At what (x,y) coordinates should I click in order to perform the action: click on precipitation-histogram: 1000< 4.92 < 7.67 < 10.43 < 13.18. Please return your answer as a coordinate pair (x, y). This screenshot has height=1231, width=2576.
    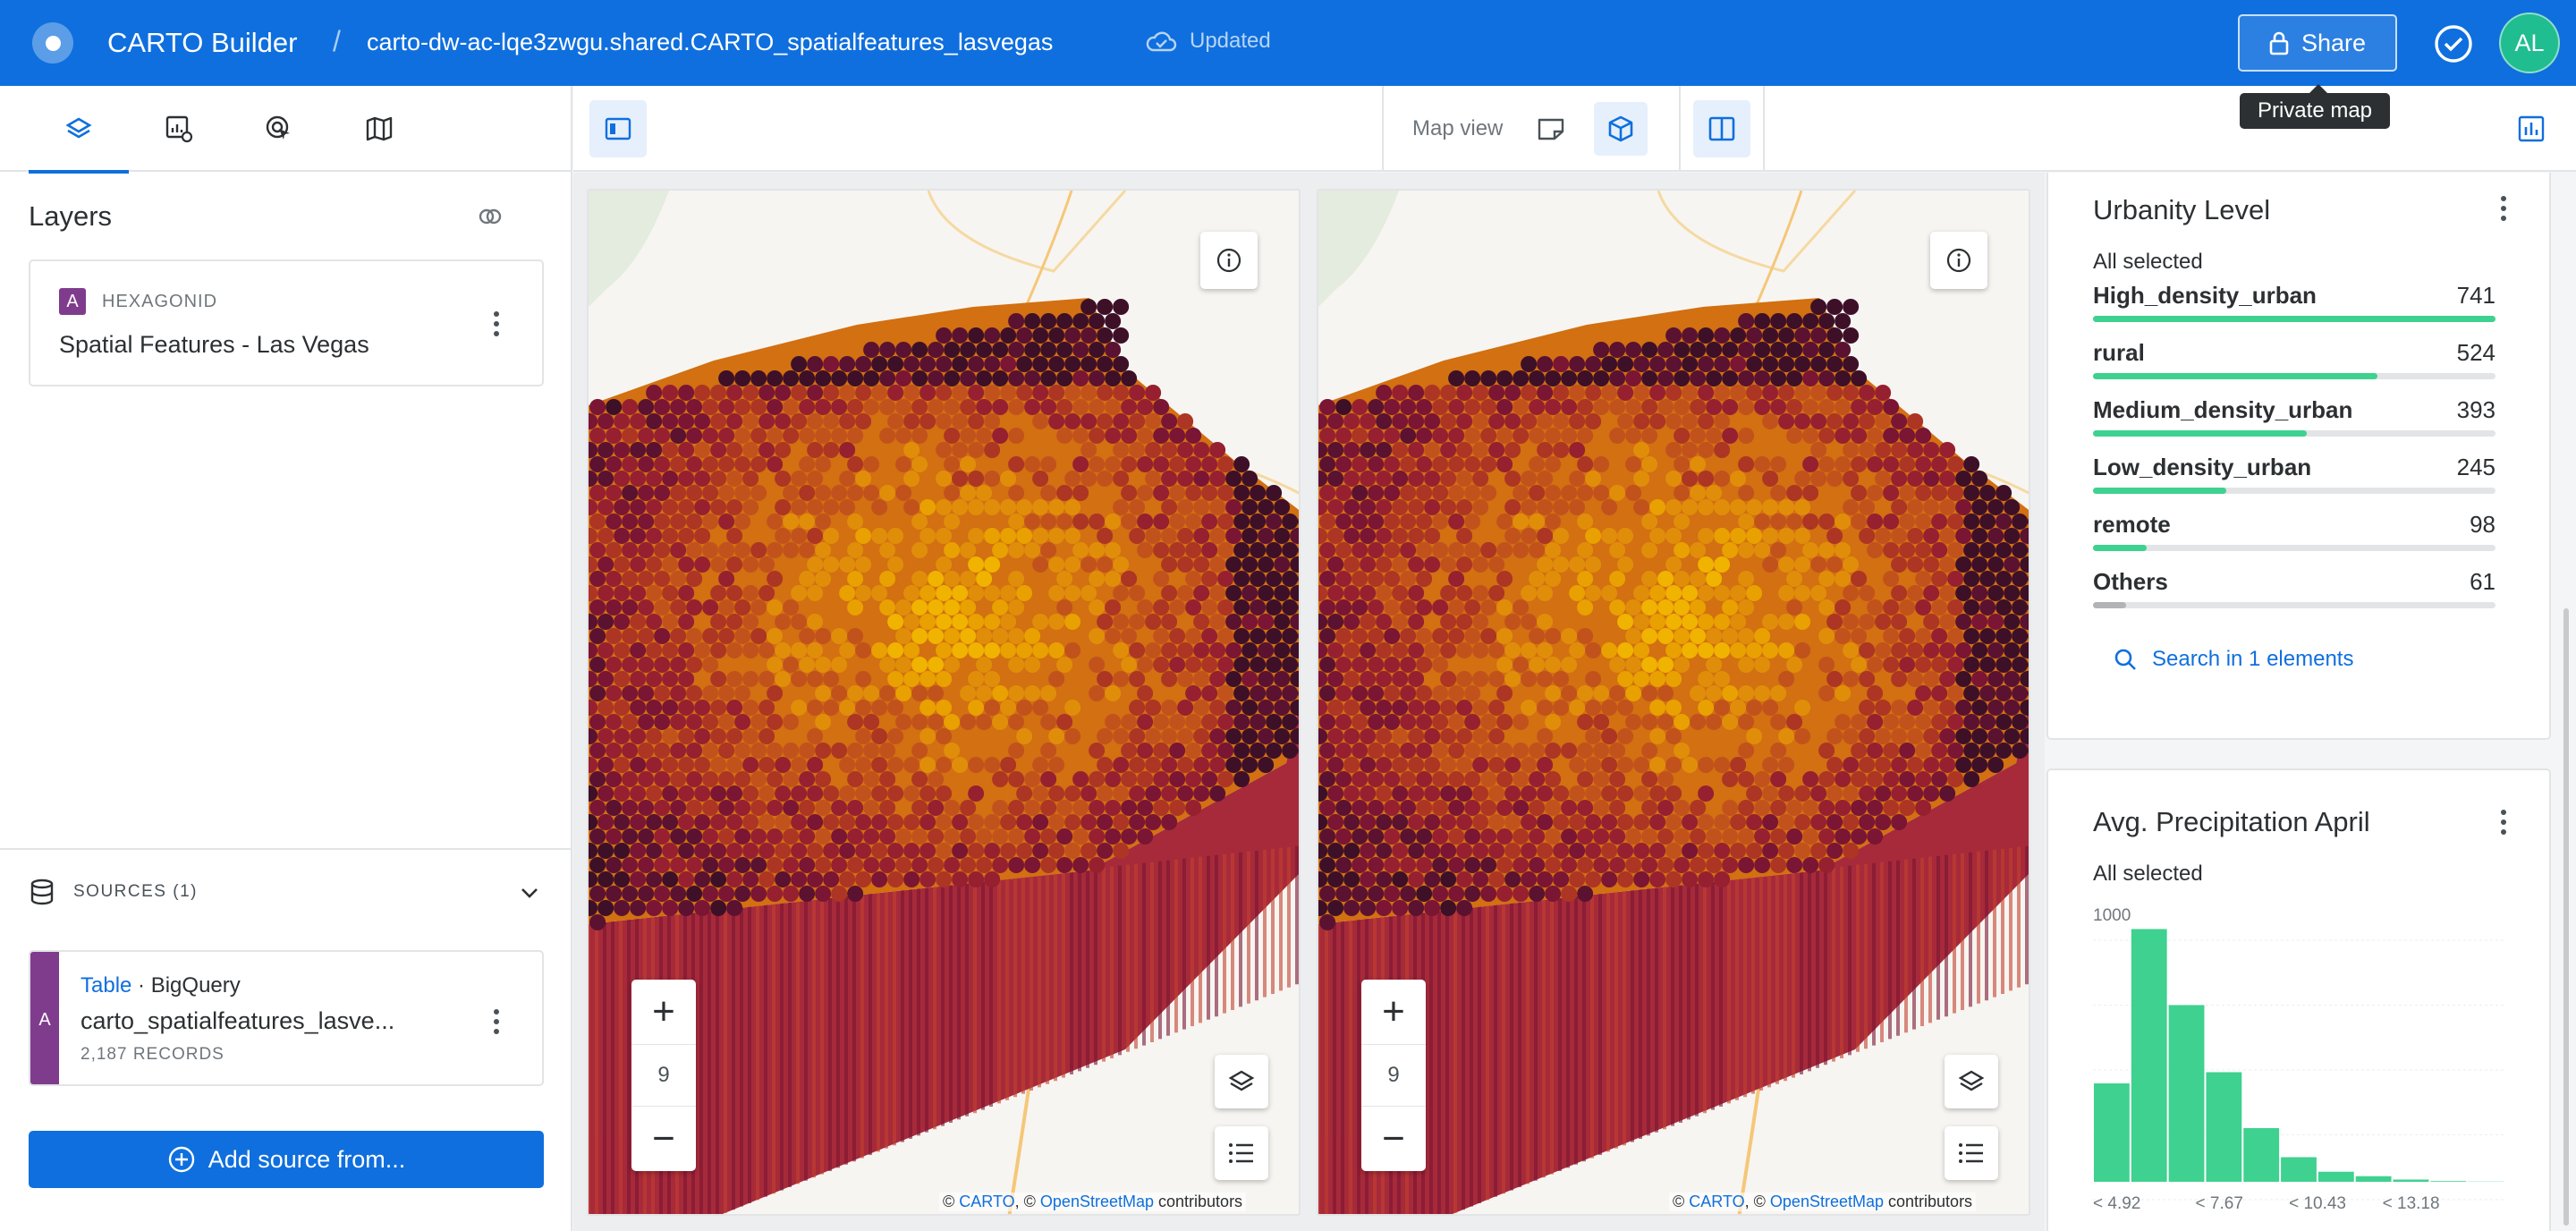
    Looking at the image, I should click on (2316, 1056).